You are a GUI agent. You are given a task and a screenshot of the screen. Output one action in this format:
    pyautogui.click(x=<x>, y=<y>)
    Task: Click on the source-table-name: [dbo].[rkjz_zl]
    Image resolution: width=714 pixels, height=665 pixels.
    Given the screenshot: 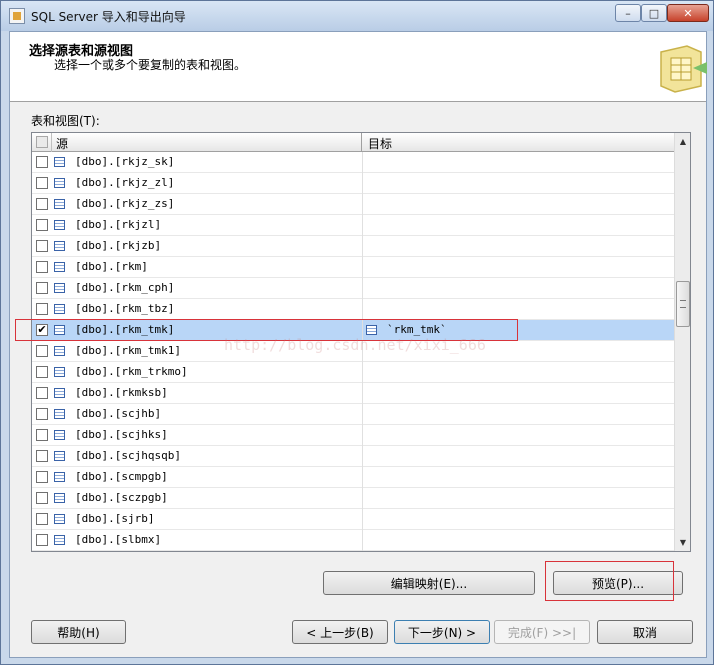 What is the action you would take?
    pyautogui.click(x=125, y=182)
    